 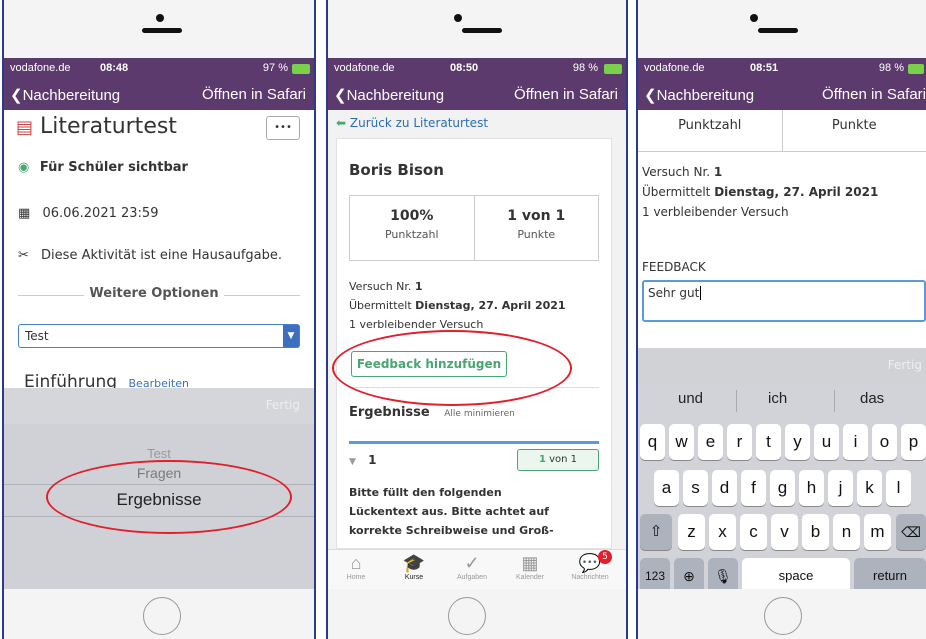 What do you see at coordinates (826, 442) in the screenshot?
I see `key-u: u` at bounding box center [826, 442].